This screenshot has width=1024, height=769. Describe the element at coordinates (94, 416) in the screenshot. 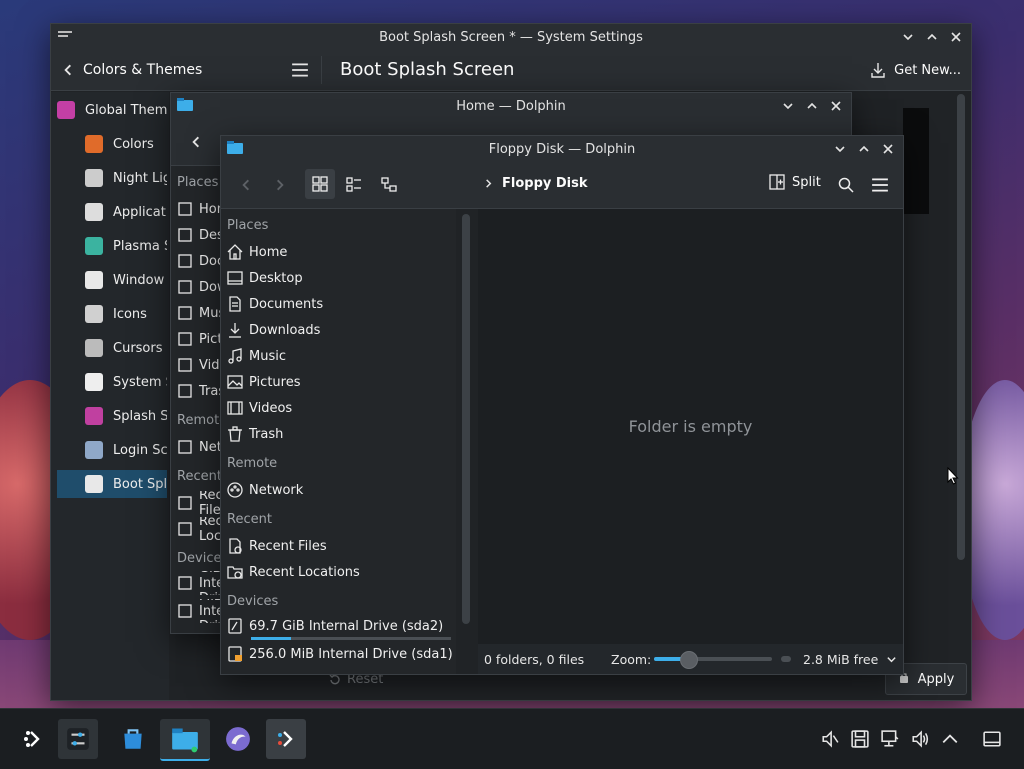

I see `splash-screen-icon` at that location.